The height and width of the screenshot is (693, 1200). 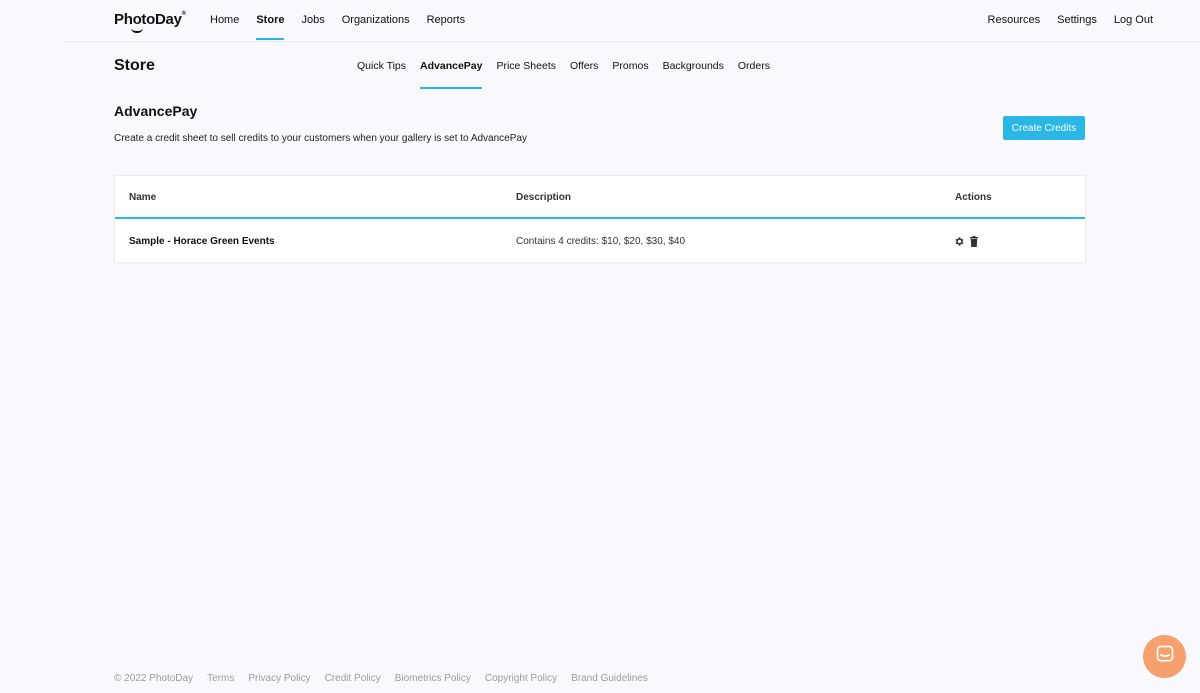 I want to click on account-nav: Resources Settings Log Out, so click(x=1062, y=20).